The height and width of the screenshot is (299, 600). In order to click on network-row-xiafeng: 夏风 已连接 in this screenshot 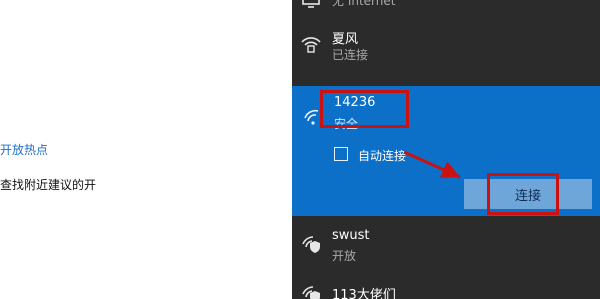, I will do `click(446, 42)`.